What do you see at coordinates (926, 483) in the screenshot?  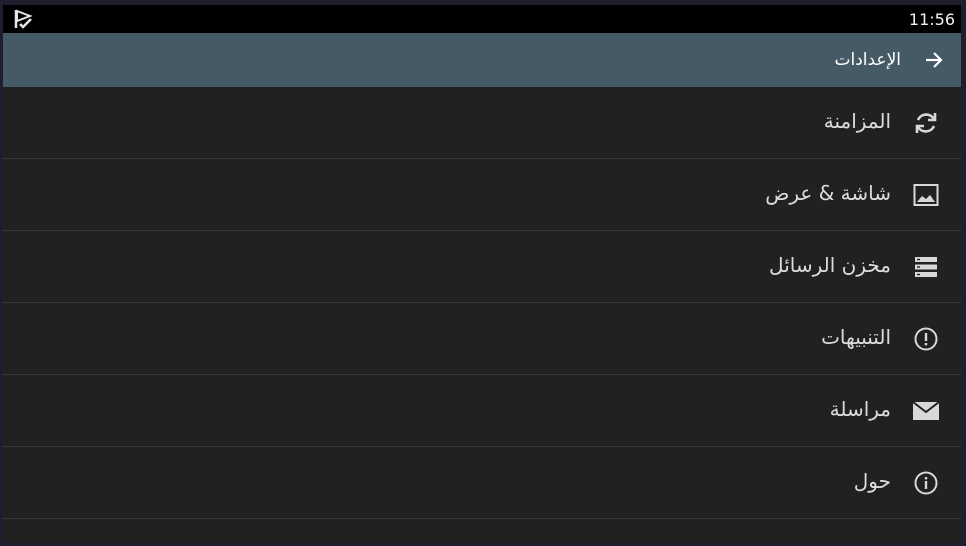 I see `info-icon` at bounding box center [926, 483].